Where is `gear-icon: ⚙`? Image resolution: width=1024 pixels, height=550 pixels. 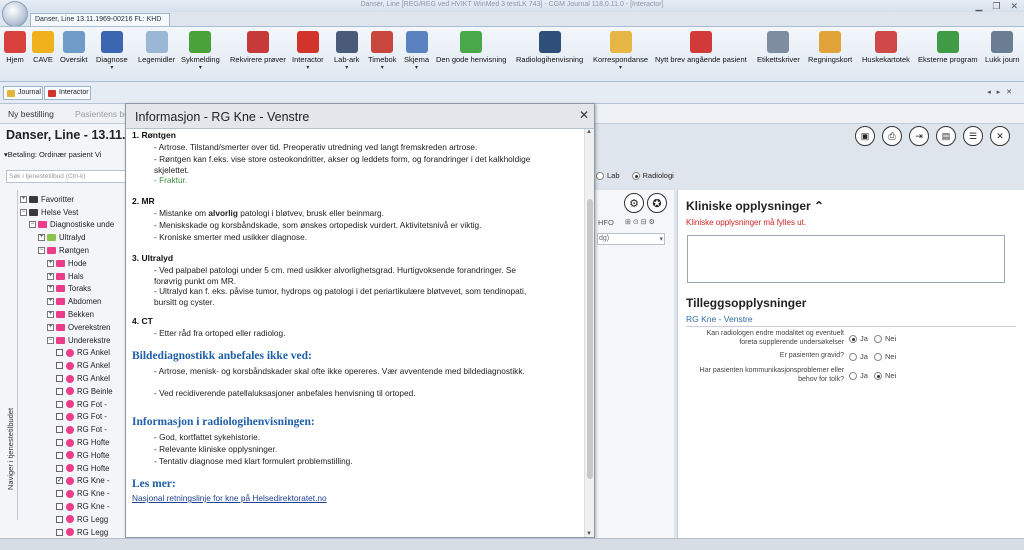 gear-icon: ⚙ is located at coordinates (634, 203).